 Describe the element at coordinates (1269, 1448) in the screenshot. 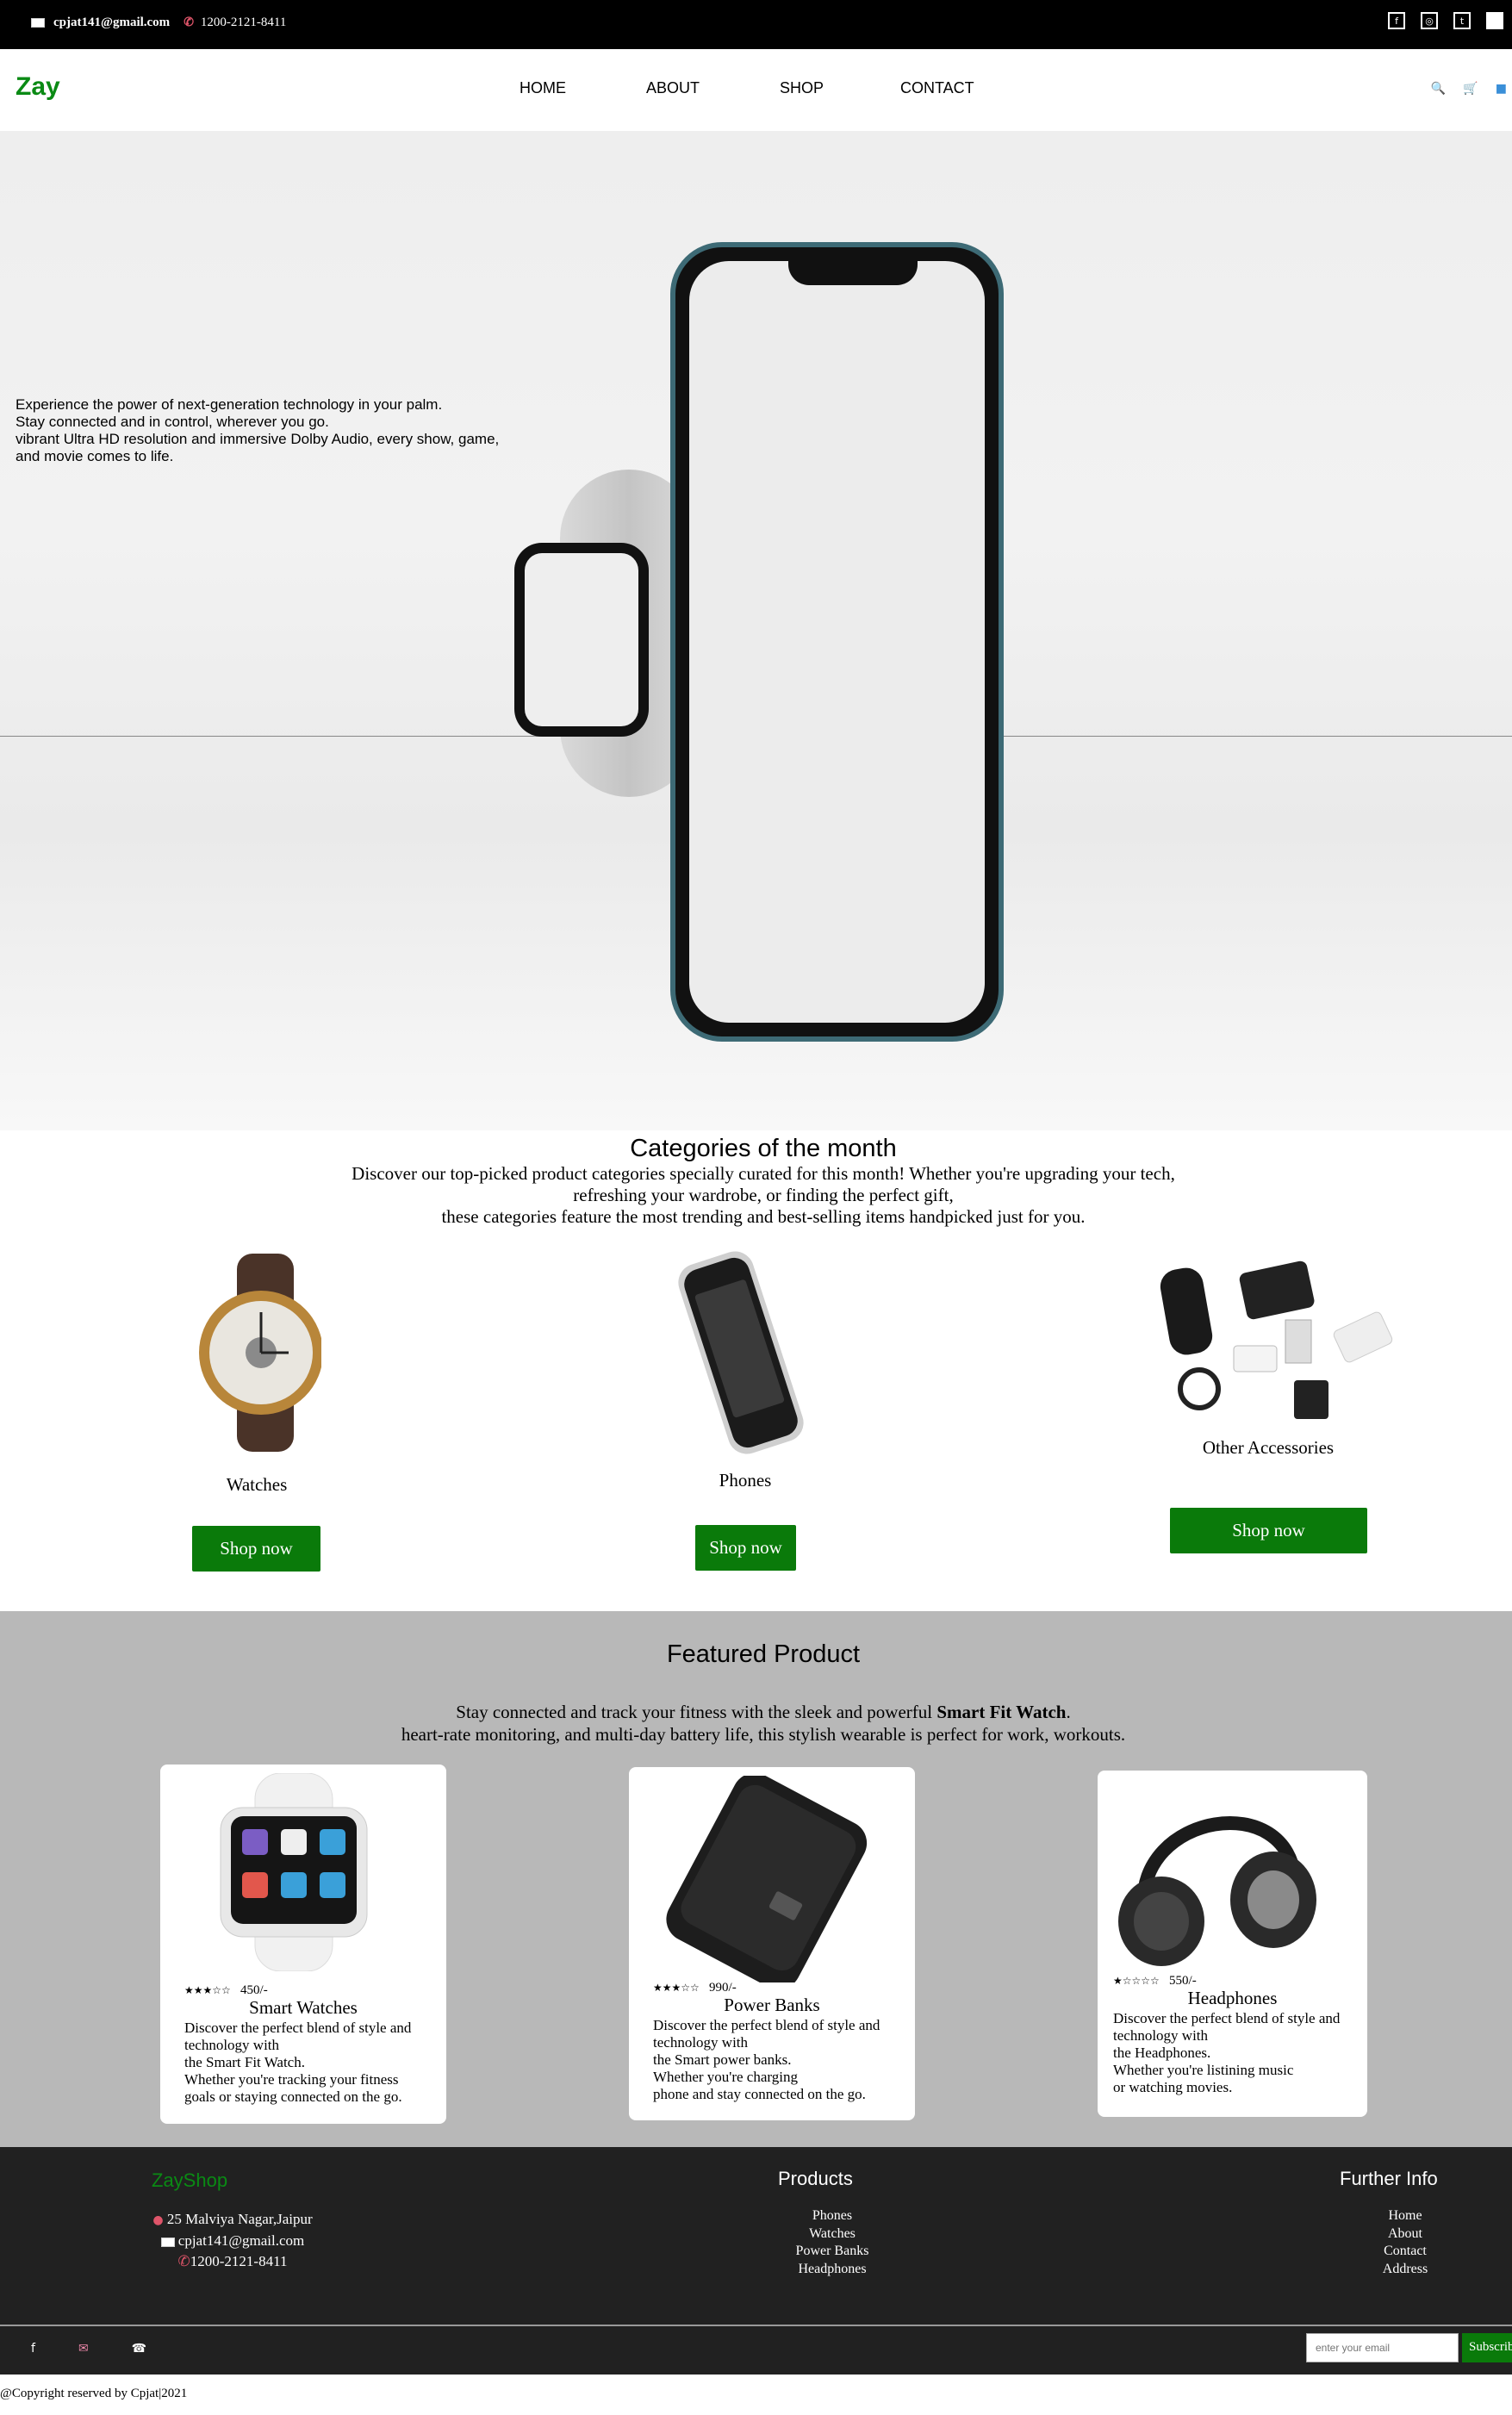

I see `category-name: Other Accessories` at that location.